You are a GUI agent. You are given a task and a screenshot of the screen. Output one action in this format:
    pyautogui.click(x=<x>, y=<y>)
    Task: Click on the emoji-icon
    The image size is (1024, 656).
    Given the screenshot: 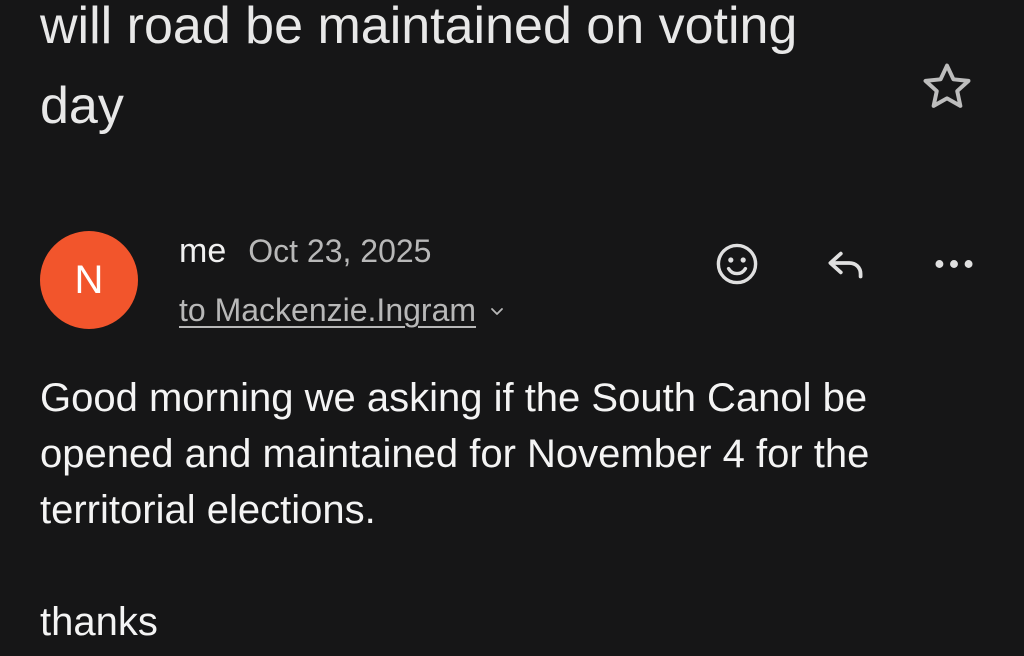 What is the action you would take?
    pyautogui.click(x=737, y=264)
    